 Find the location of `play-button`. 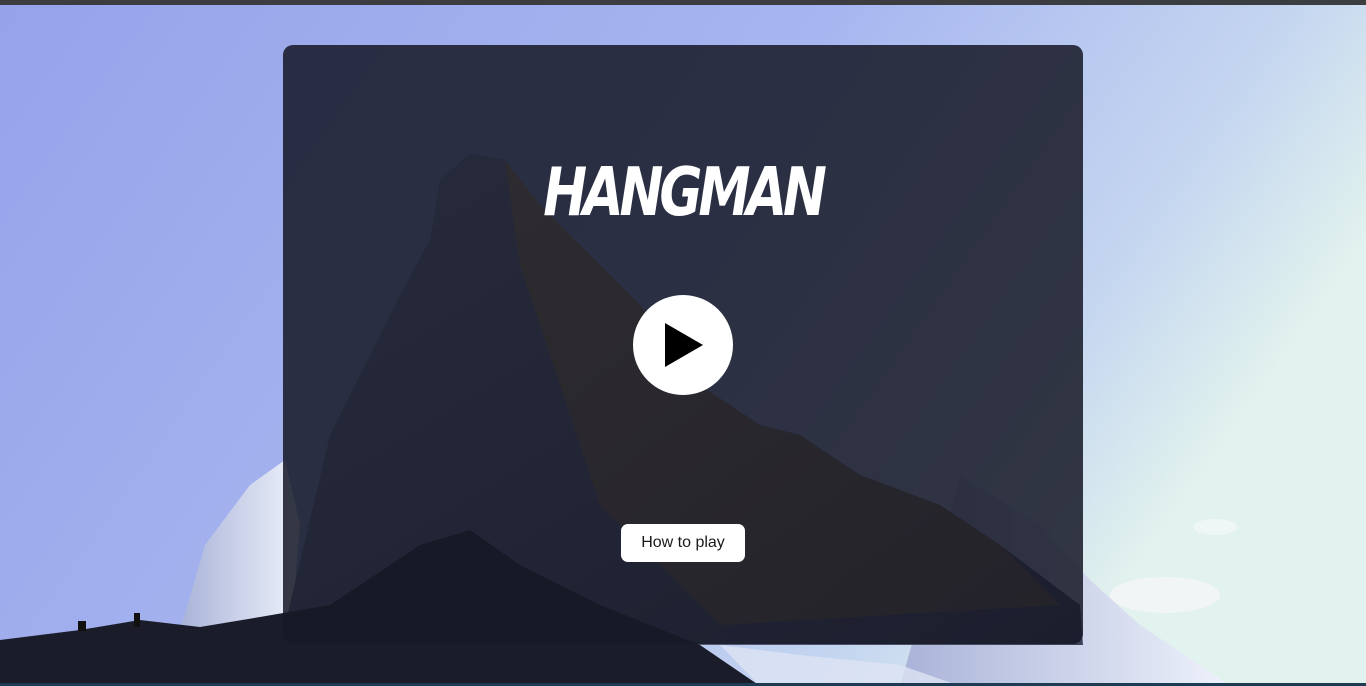

play-button is located at coordinates (683, 345).